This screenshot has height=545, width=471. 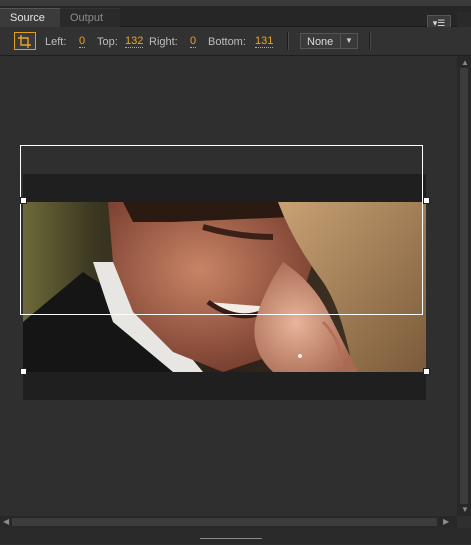 I want to click on right-label: Right:, so click(x=163, y=42).